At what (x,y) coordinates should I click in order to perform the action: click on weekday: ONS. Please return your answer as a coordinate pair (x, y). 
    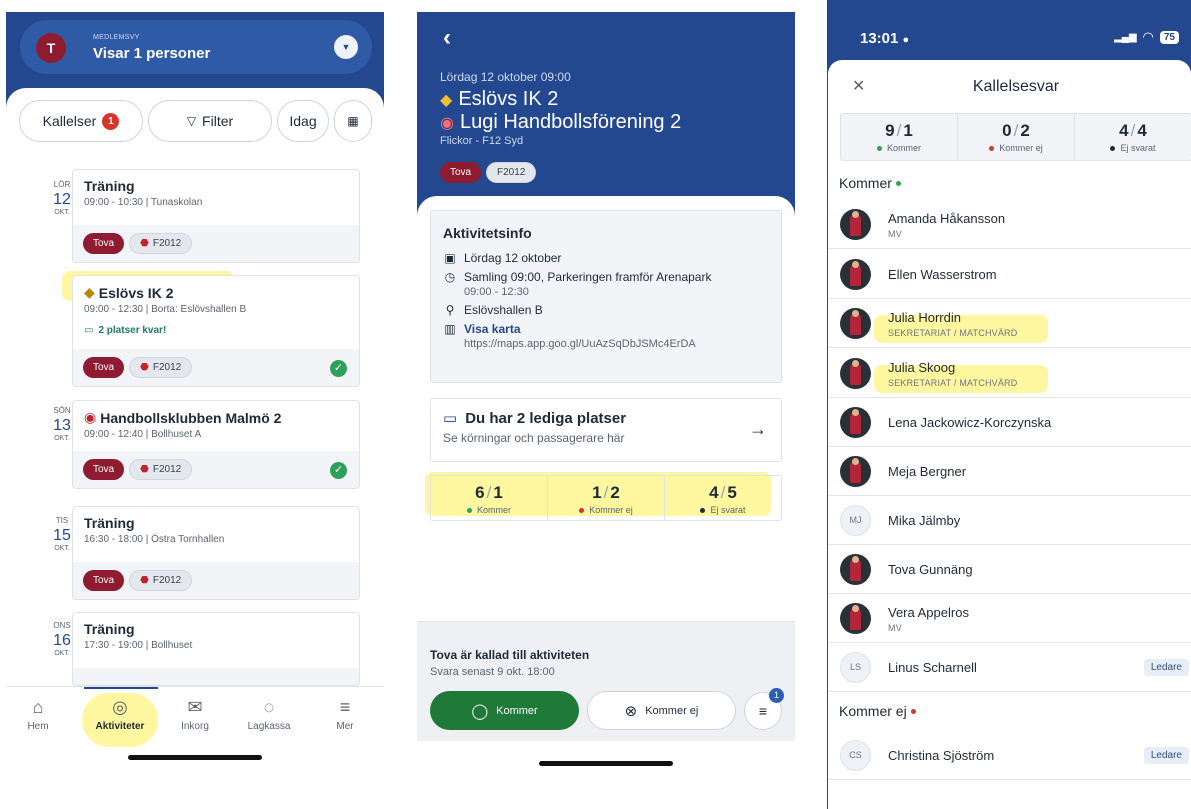
    Looking at the image, I should click on (62, 625).